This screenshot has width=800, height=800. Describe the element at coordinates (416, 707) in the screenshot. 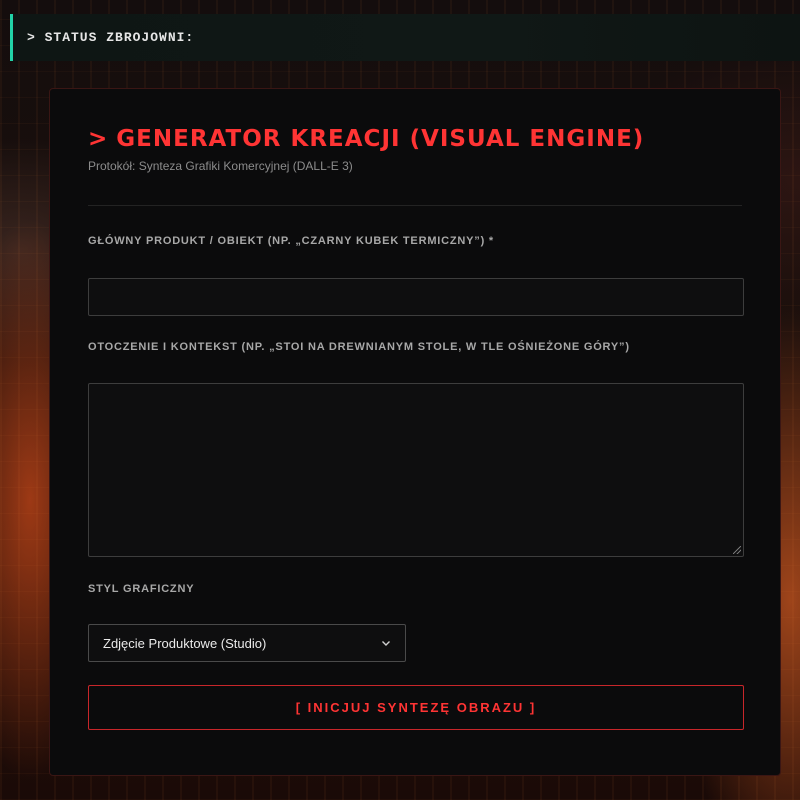

I see `generate-image-button: [ INICJUJ SYNTEZĘ OBRAZU ]` at that location.